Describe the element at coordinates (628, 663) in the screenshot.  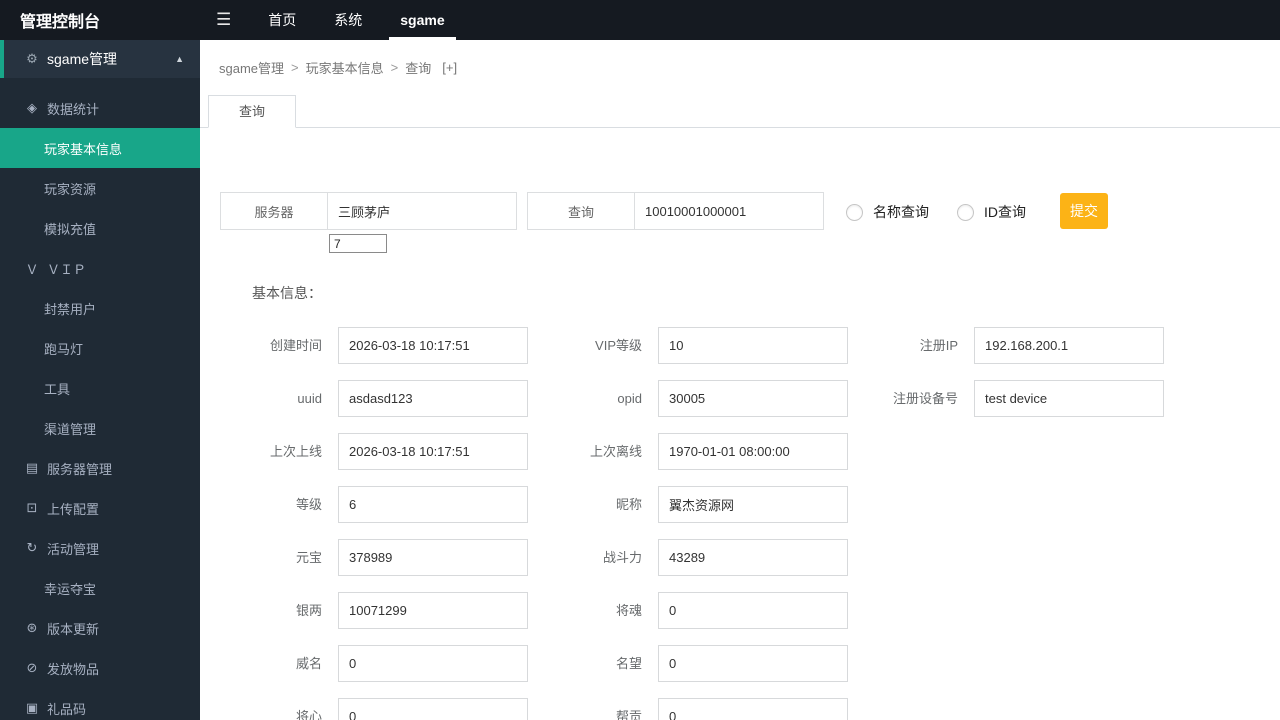
I see `field-label-fame: 名望` at that location.